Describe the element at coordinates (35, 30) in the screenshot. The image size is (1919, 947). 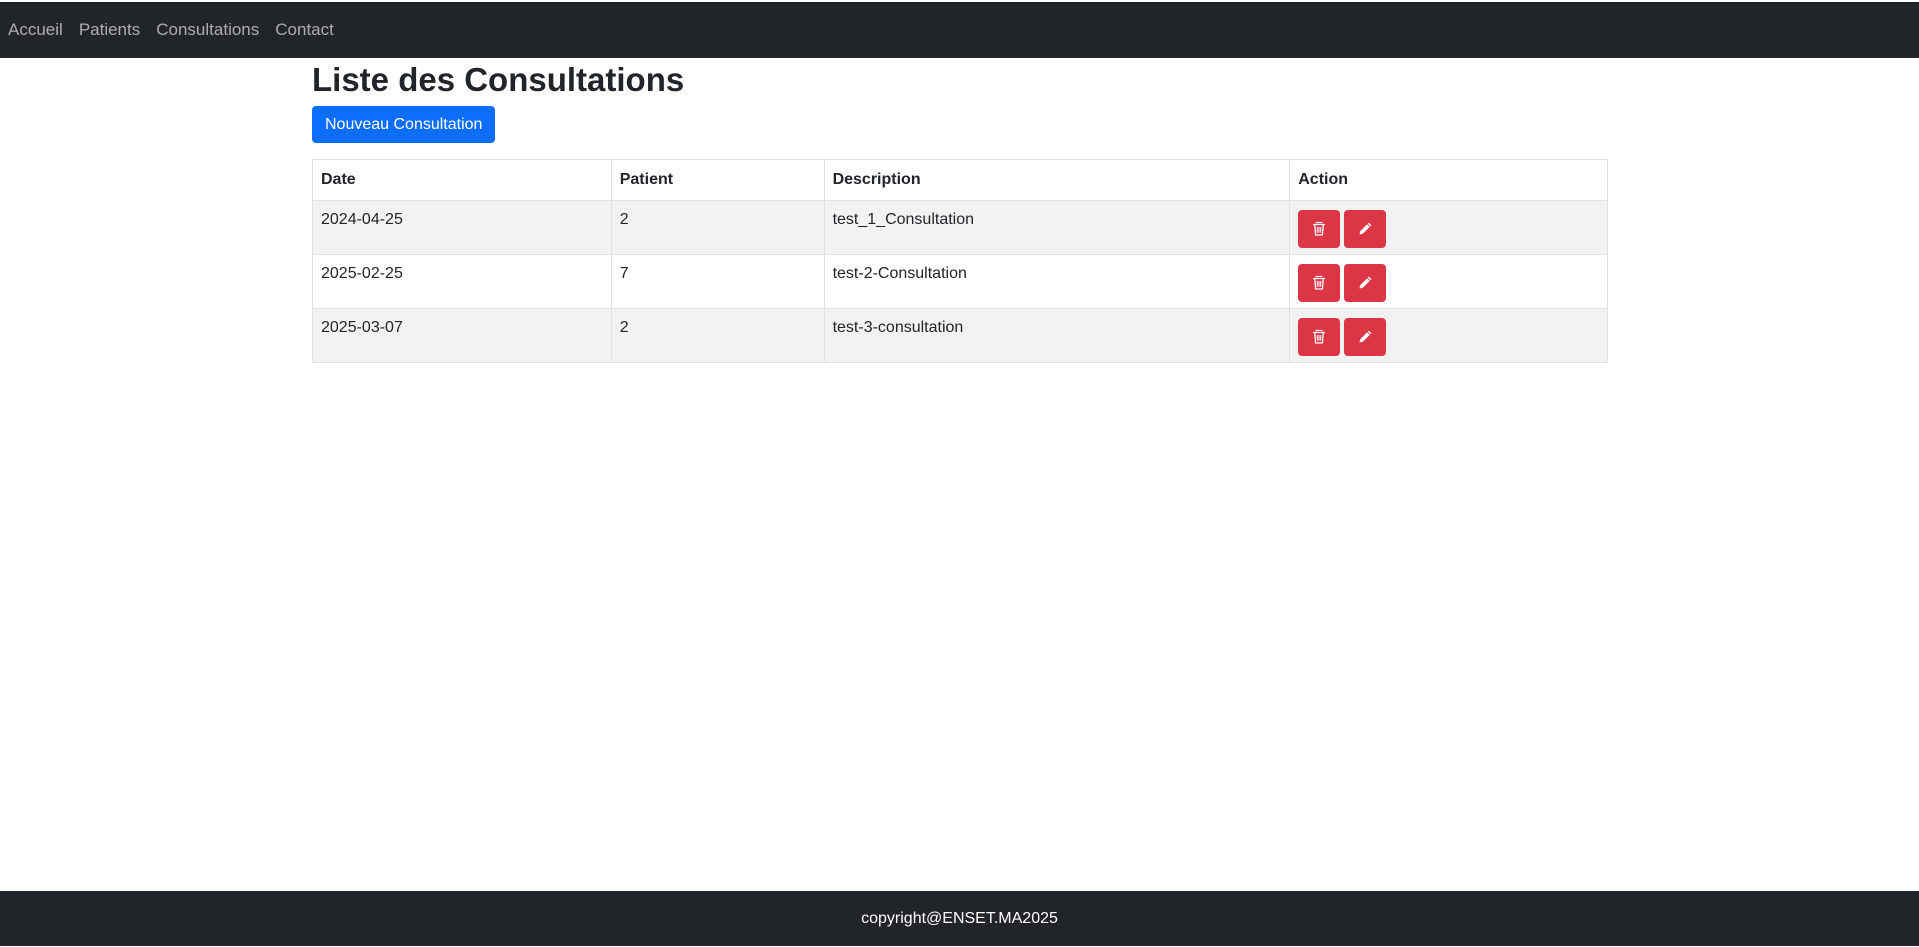
I see `nav-link-accueil: Accueil` at that location.